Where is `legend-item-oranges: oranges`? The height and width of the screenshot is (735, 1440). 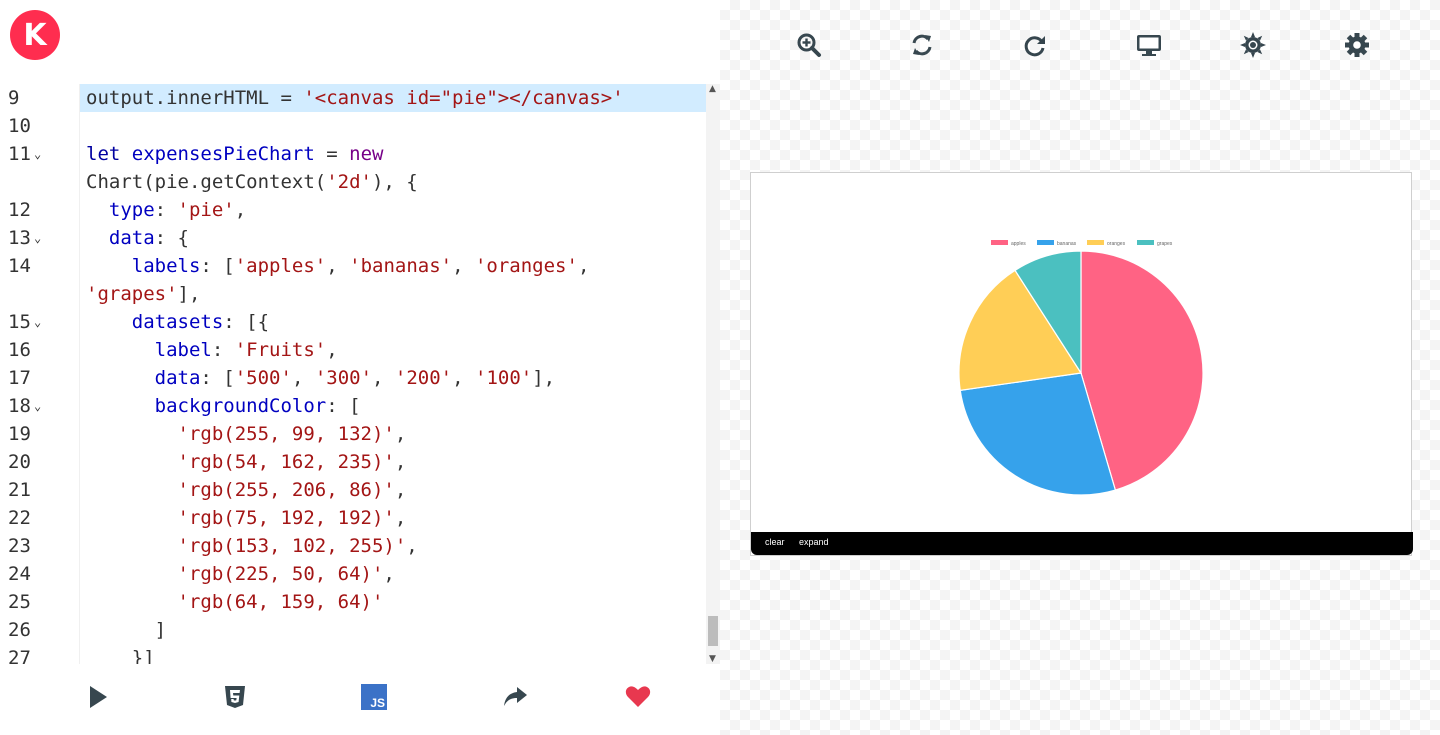
legend-item-oranges: oranges is located at coordinates (1106, 243).